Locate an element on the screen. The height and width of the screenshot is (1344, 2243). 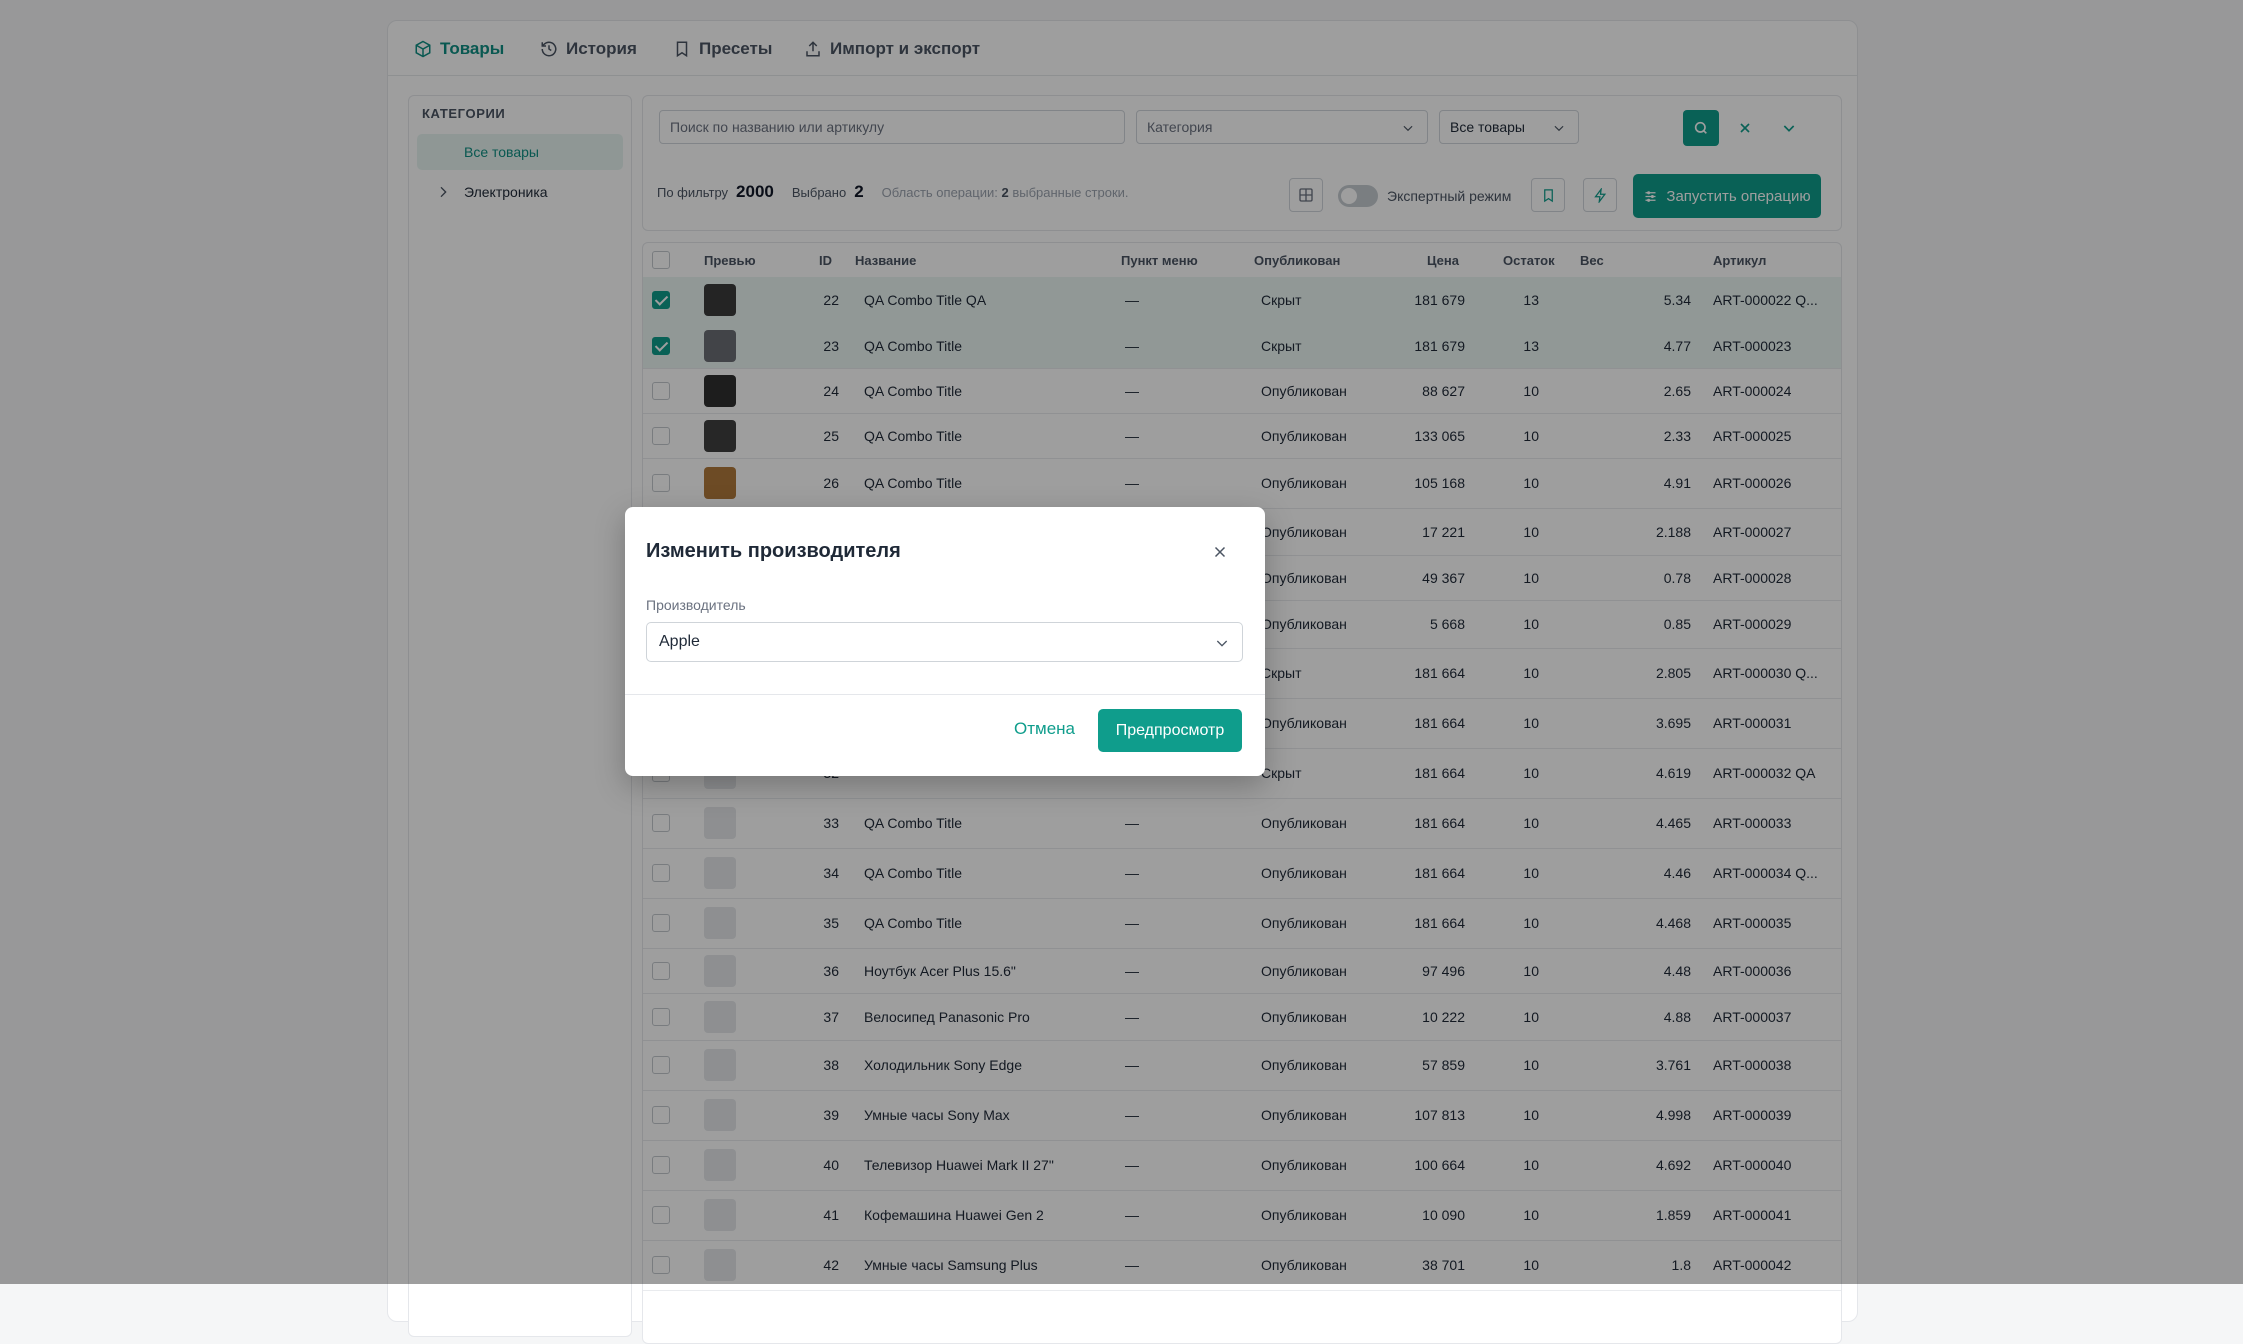
dialog-title: Изменить производителя is located at coordinates (773, 551).